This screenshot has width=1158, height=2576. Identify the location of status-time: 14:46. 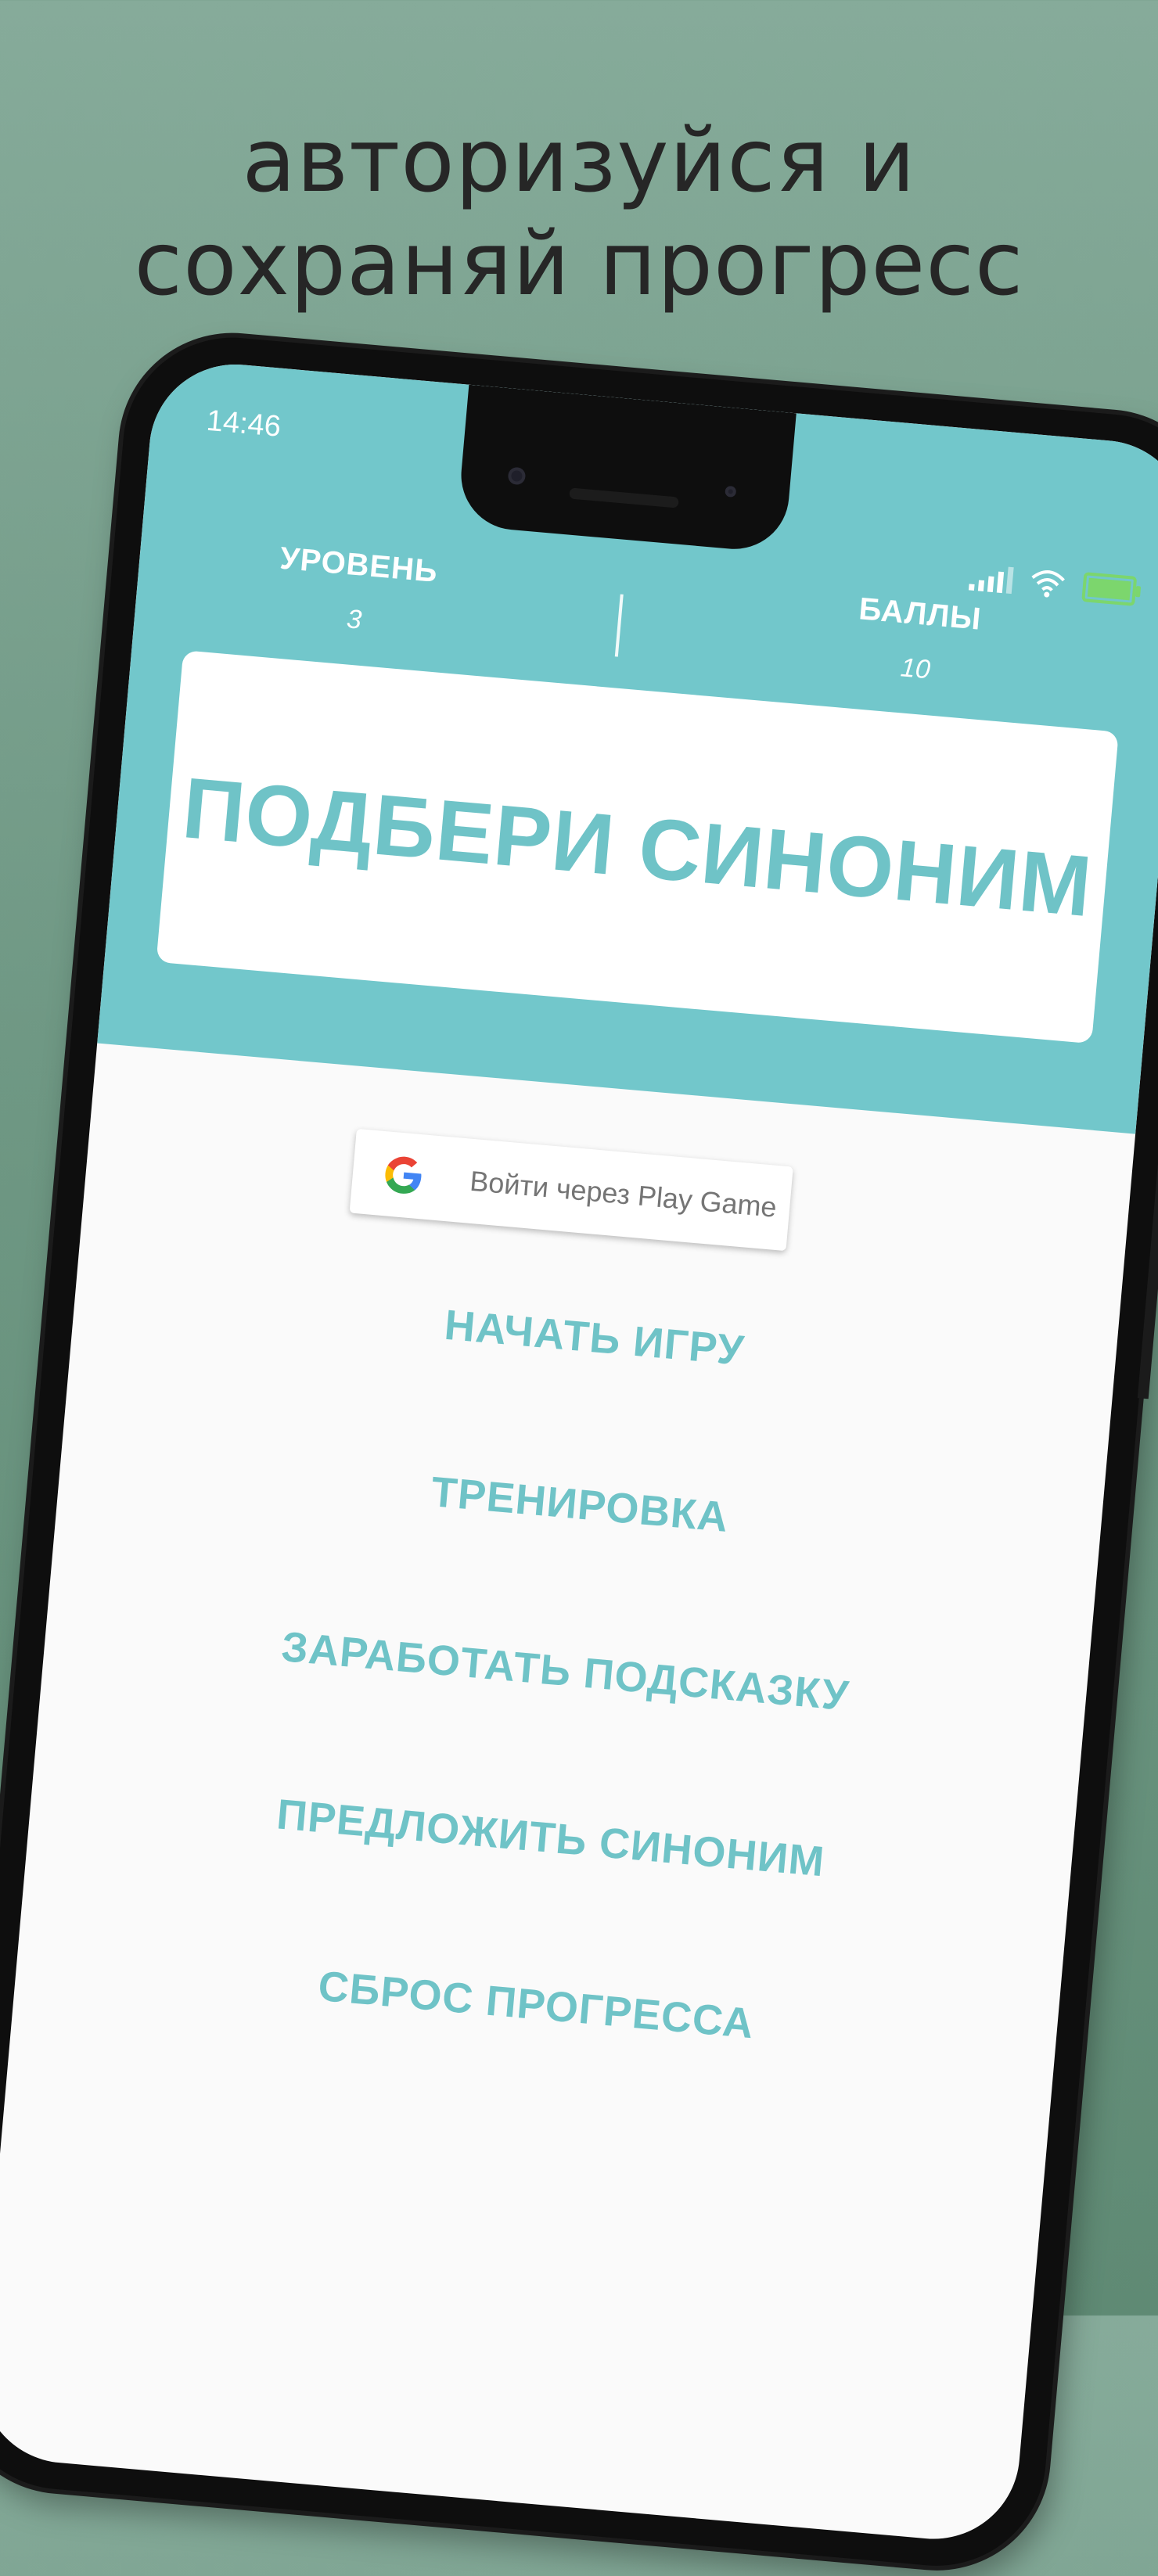
(243, 424).